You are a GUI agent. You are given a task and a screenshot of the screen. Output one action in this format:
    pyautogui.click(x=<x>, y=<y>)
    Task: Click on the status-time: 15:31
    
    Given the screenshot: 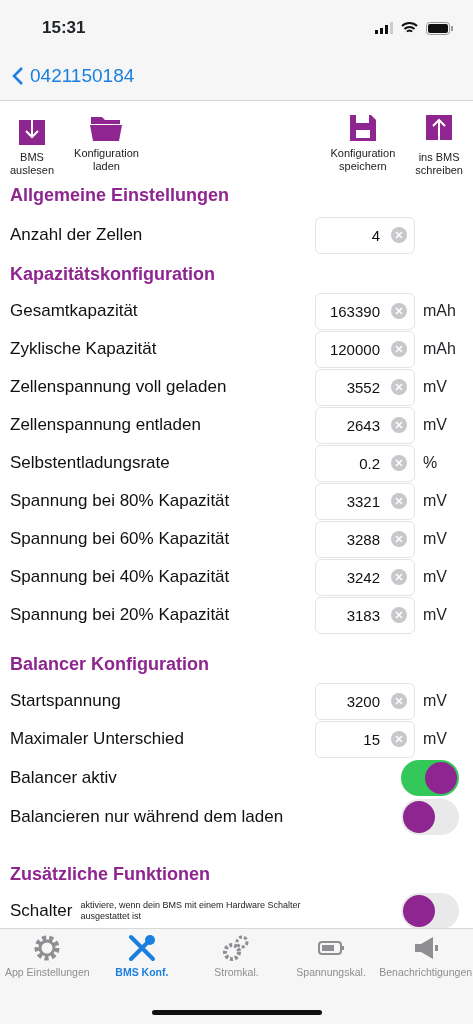 What is the action you would take?
    pyautogui.click(x=64, y=28)
    